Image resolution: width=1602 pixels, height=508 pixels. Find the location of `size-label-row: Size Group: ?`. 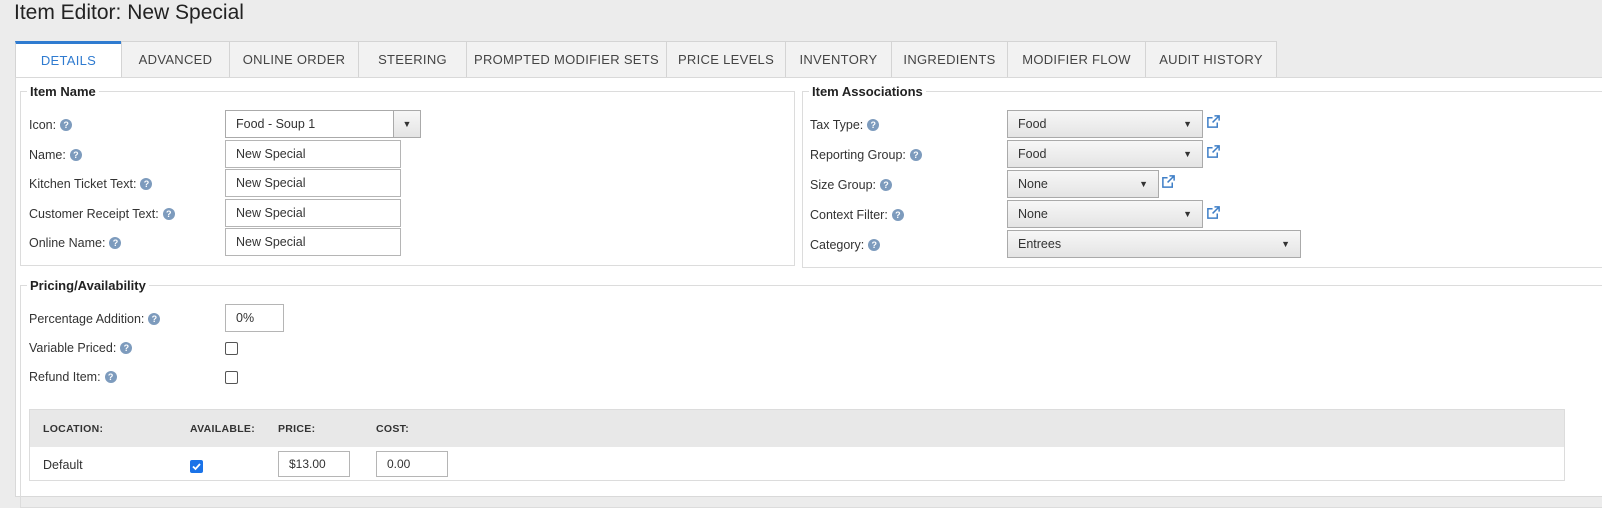

size-label-row: Size Group: ? is located at coordinates (851, 185).